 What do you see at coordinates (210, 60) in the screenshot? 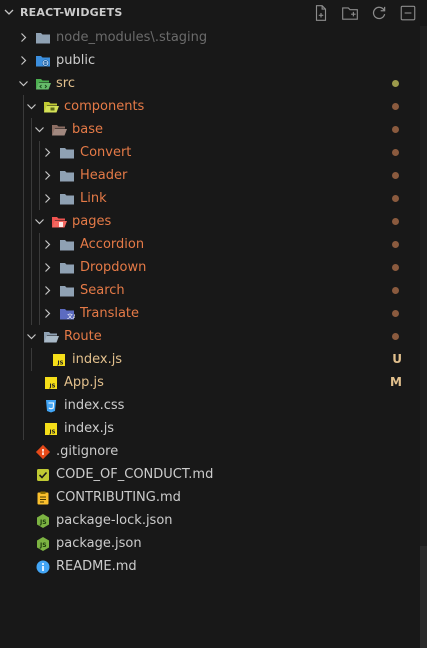
I see `tree-folder-row: public` at bounding box center [210, 60].